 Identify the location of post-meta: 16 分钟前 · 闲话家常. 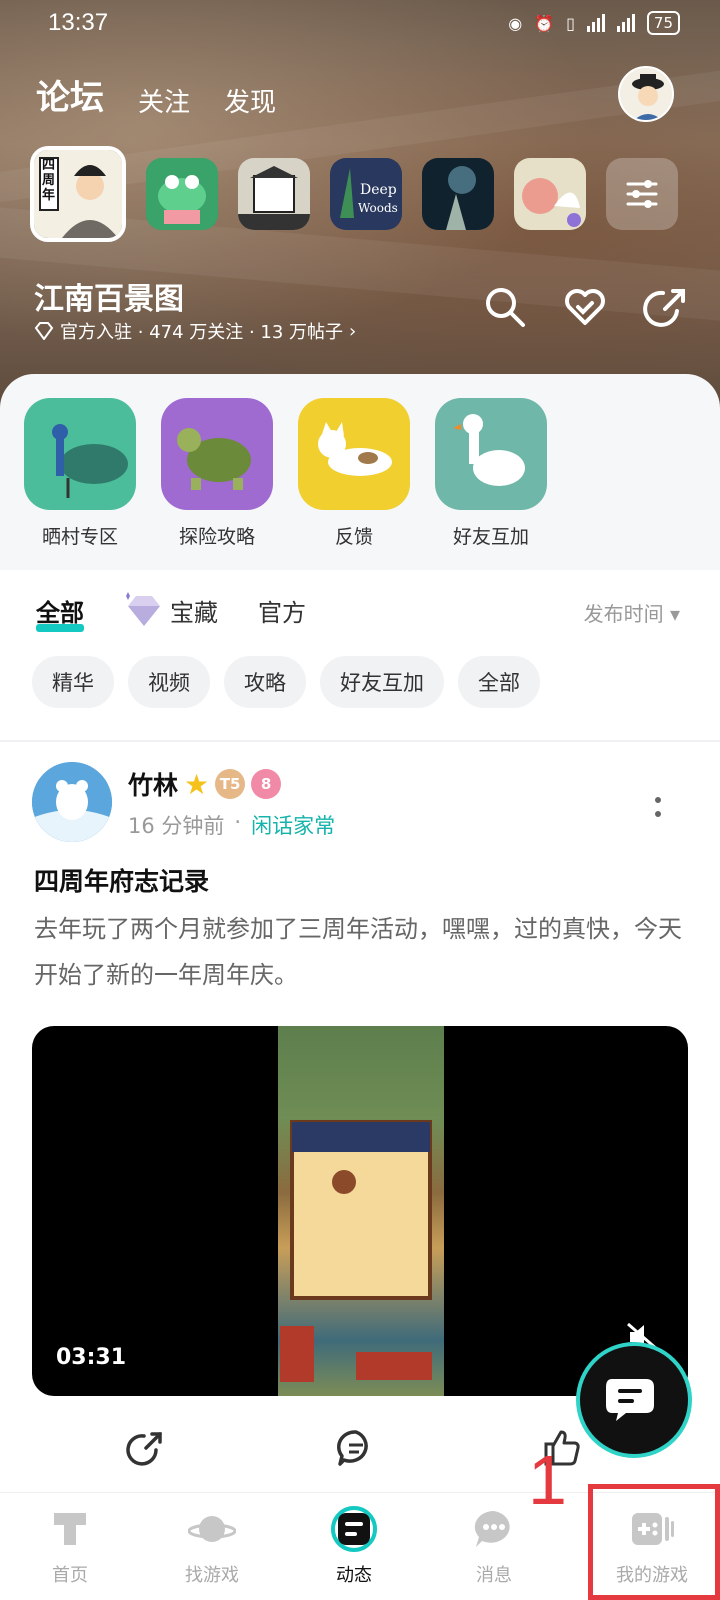
(231, 825).